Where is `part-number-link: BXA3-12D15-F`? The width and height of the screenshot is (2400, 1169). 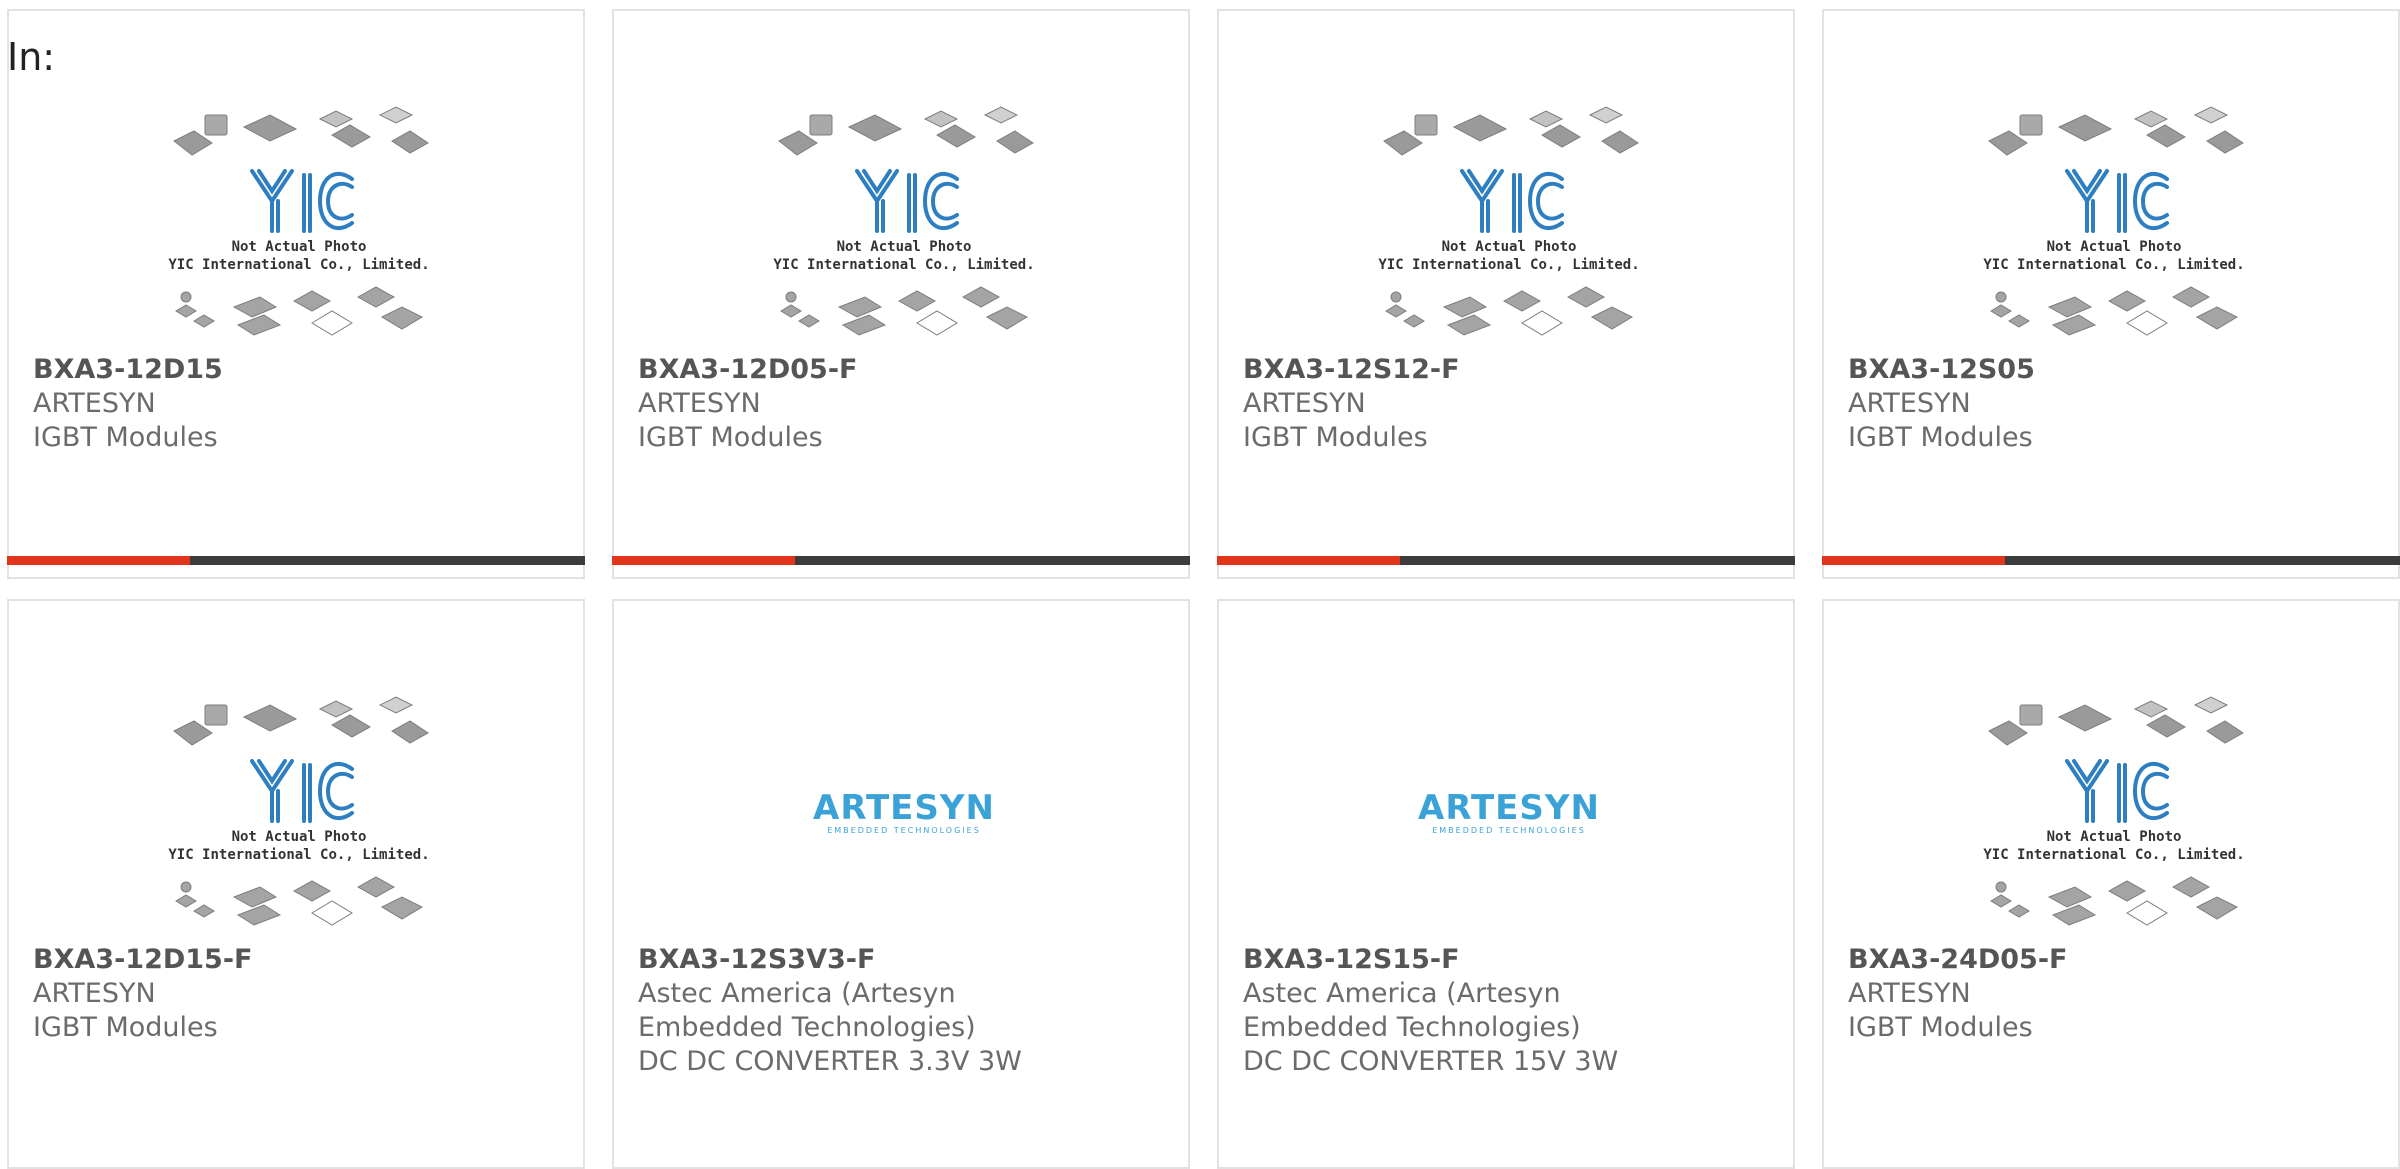 part-number-link: BXA3-12D15-F is located at coordinates (298, 960).